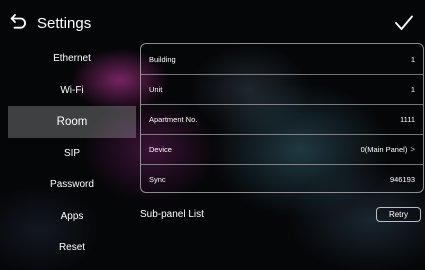 Image resolution: width=425 pixels, height=270 pixels. I want to click on sidebar-item-wifi: Wi-Fi, so click(72, 91).